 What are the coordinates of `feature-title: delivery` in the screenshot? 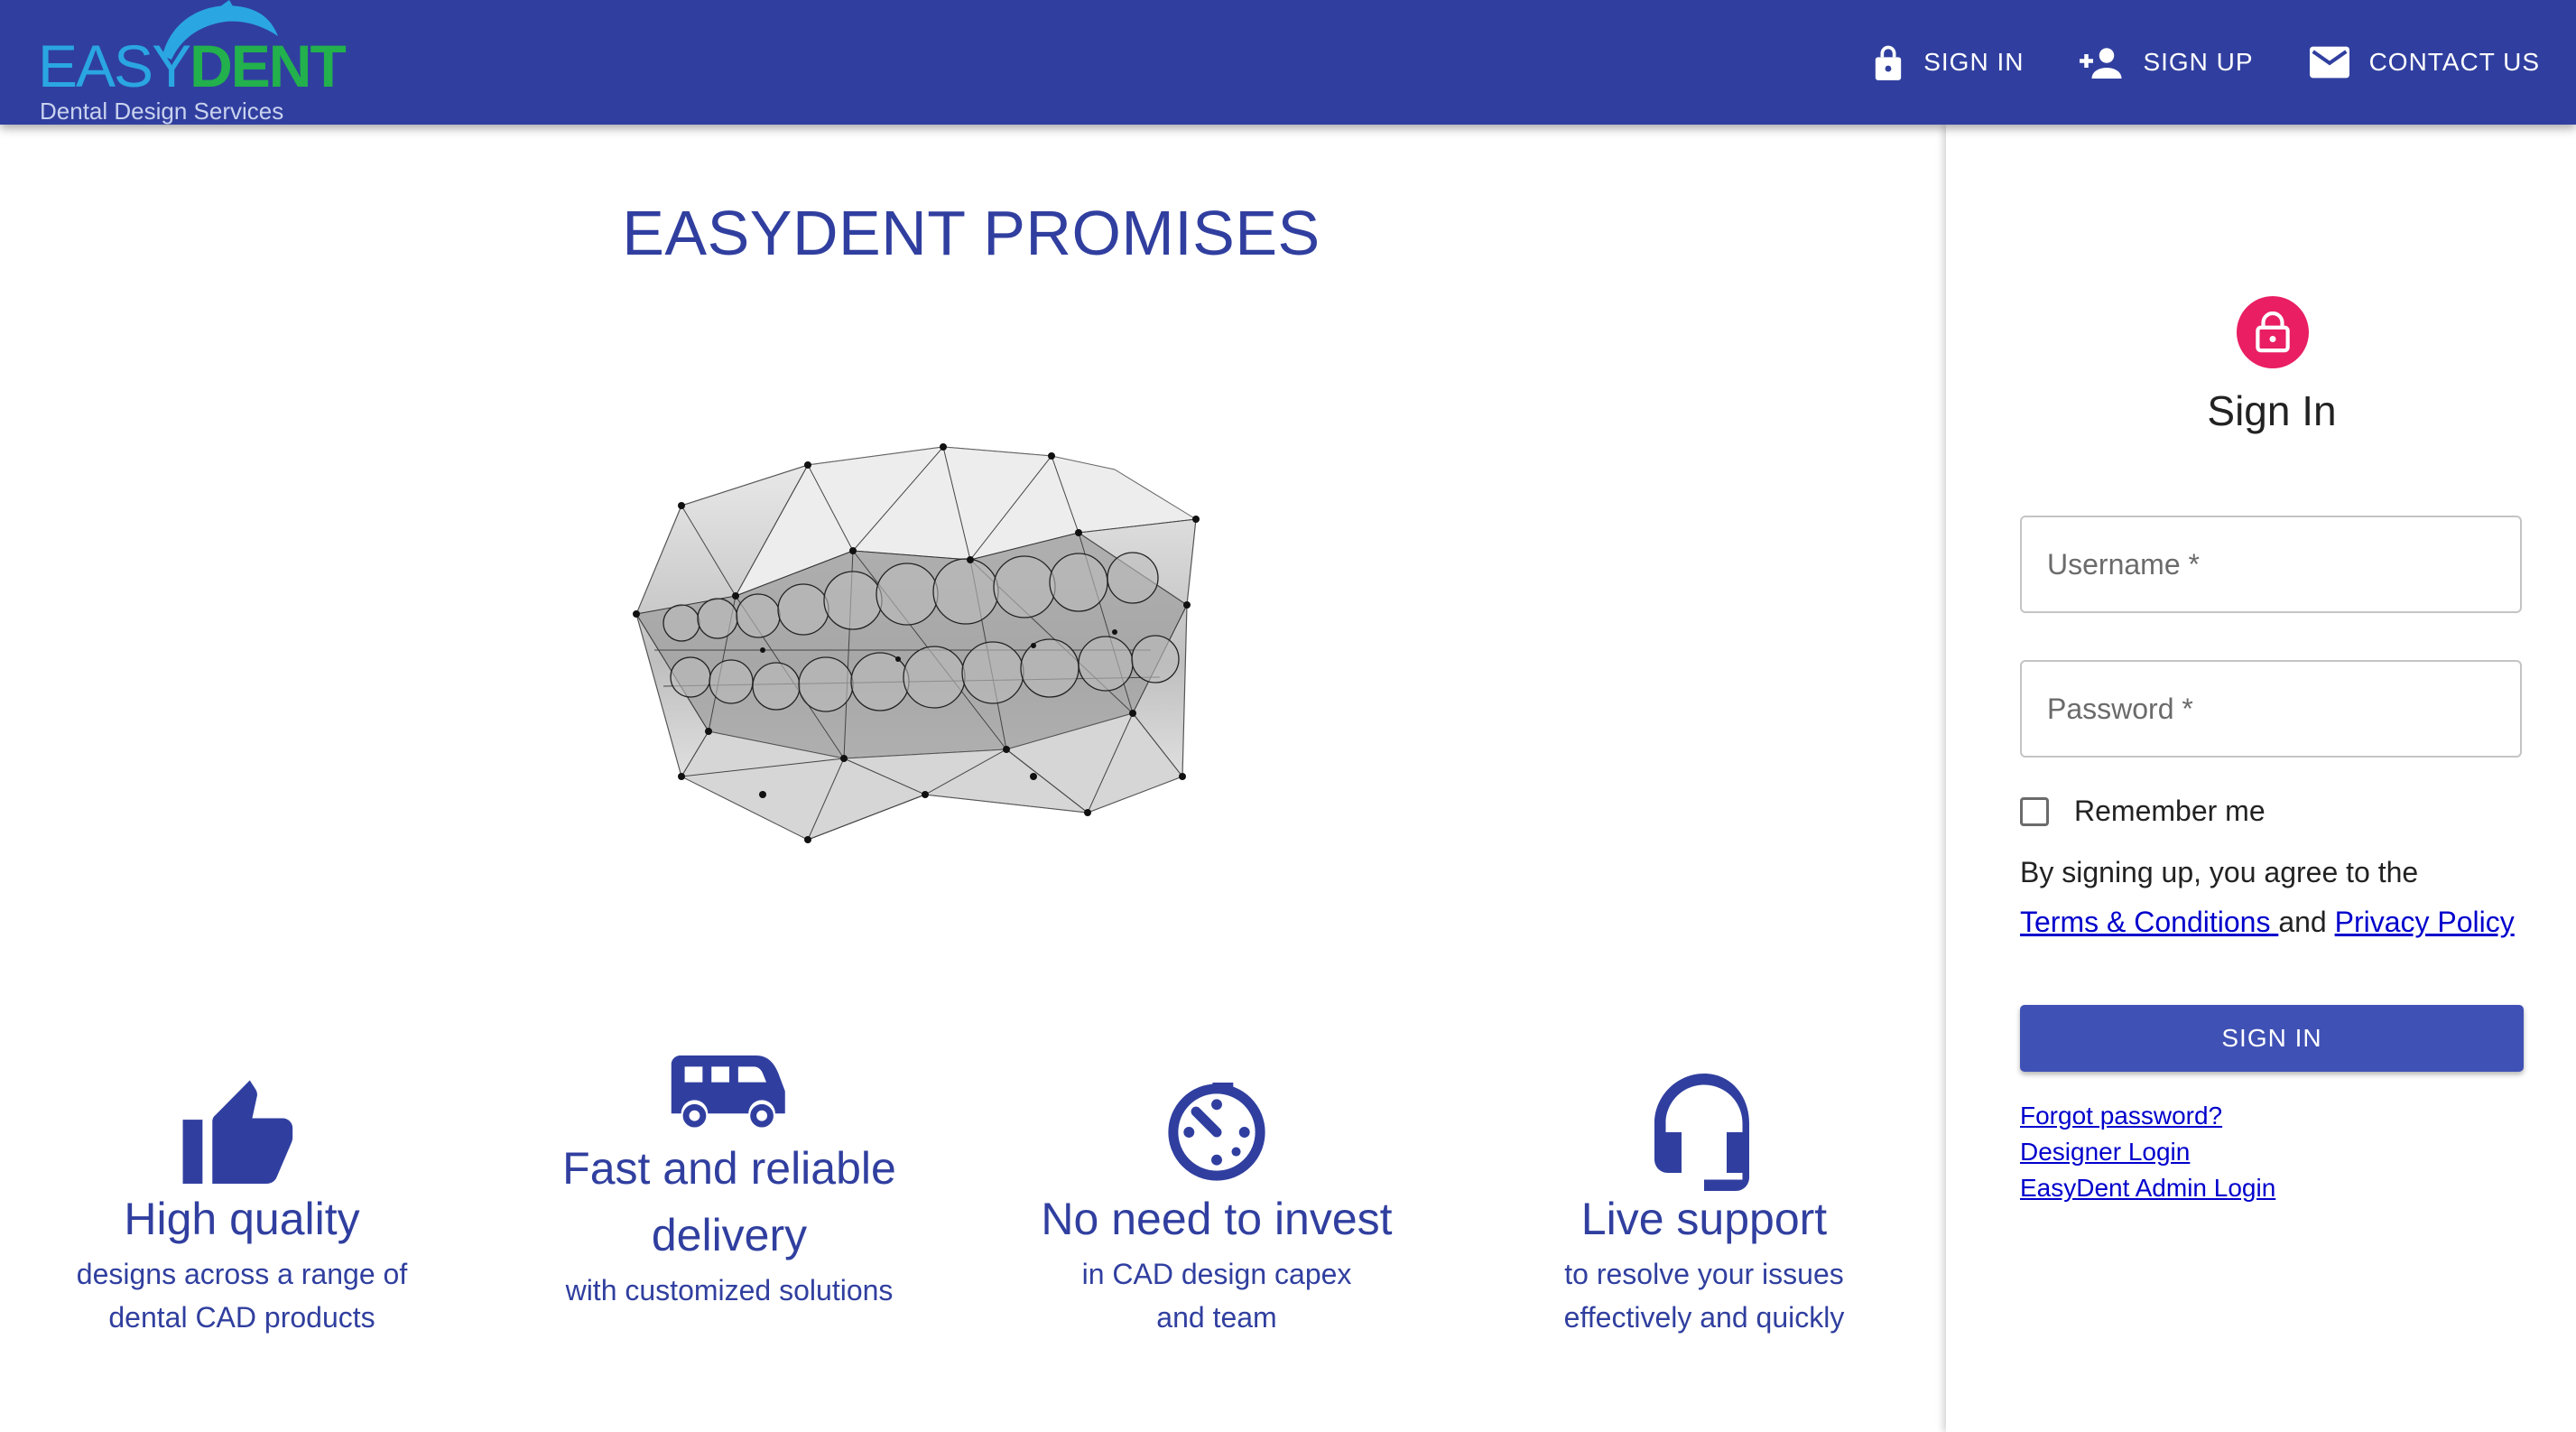 It's located at (729, 1235).